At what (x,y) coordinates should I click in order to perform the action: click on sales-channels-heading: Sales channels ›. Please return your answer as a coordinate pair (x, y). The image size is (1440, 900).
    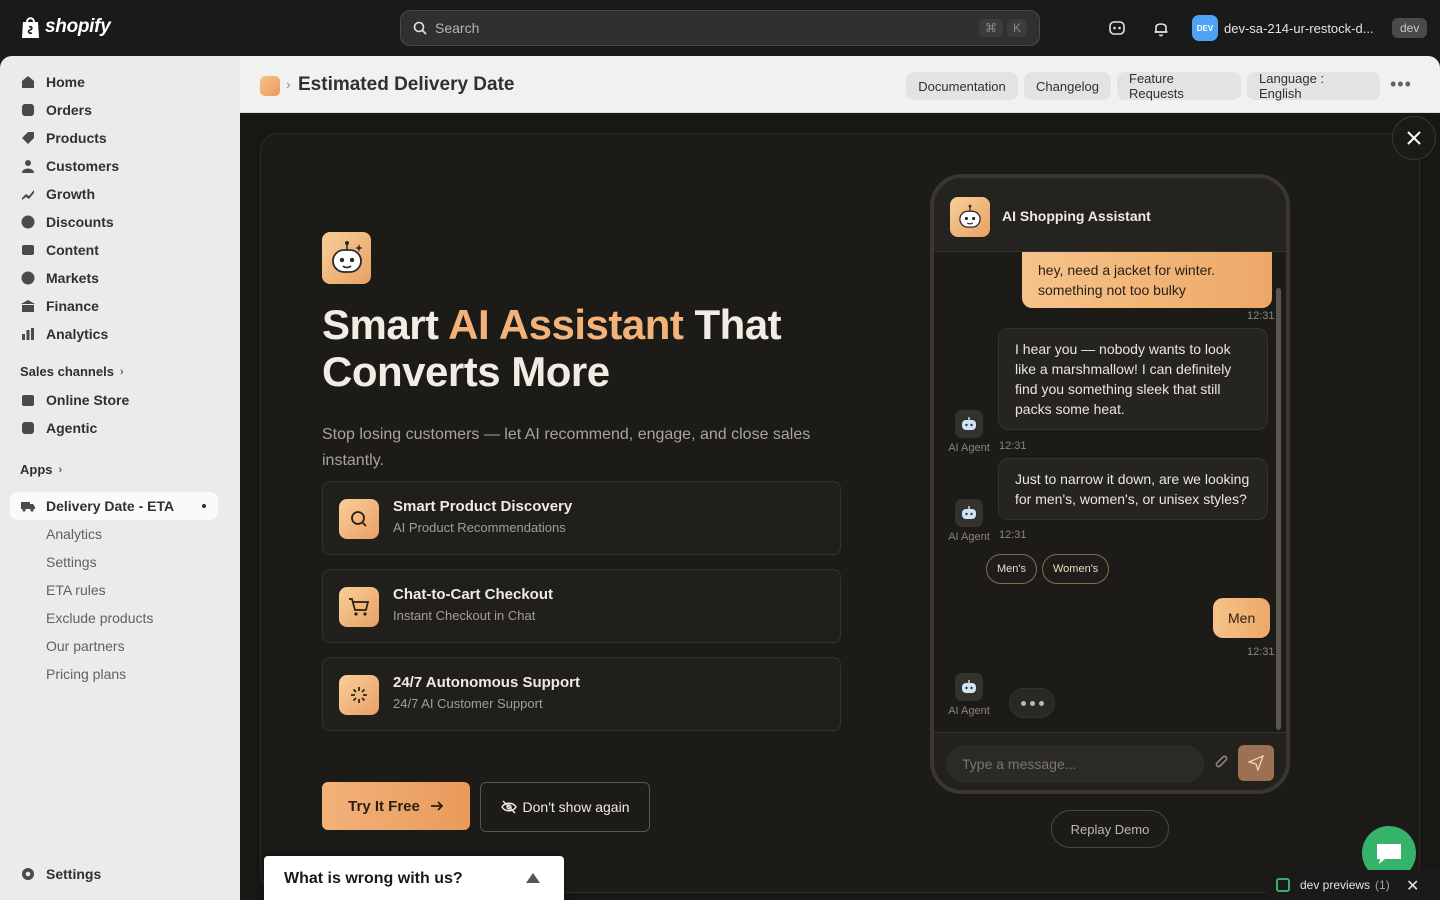
    Looking at the image, I should click on (72, 371).